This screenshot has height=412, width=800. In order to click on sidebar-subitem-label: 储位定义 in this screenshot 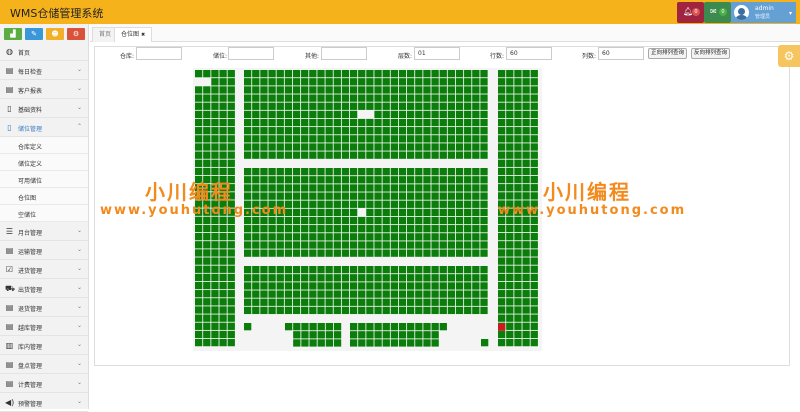, I will do `click(30, 164)`.